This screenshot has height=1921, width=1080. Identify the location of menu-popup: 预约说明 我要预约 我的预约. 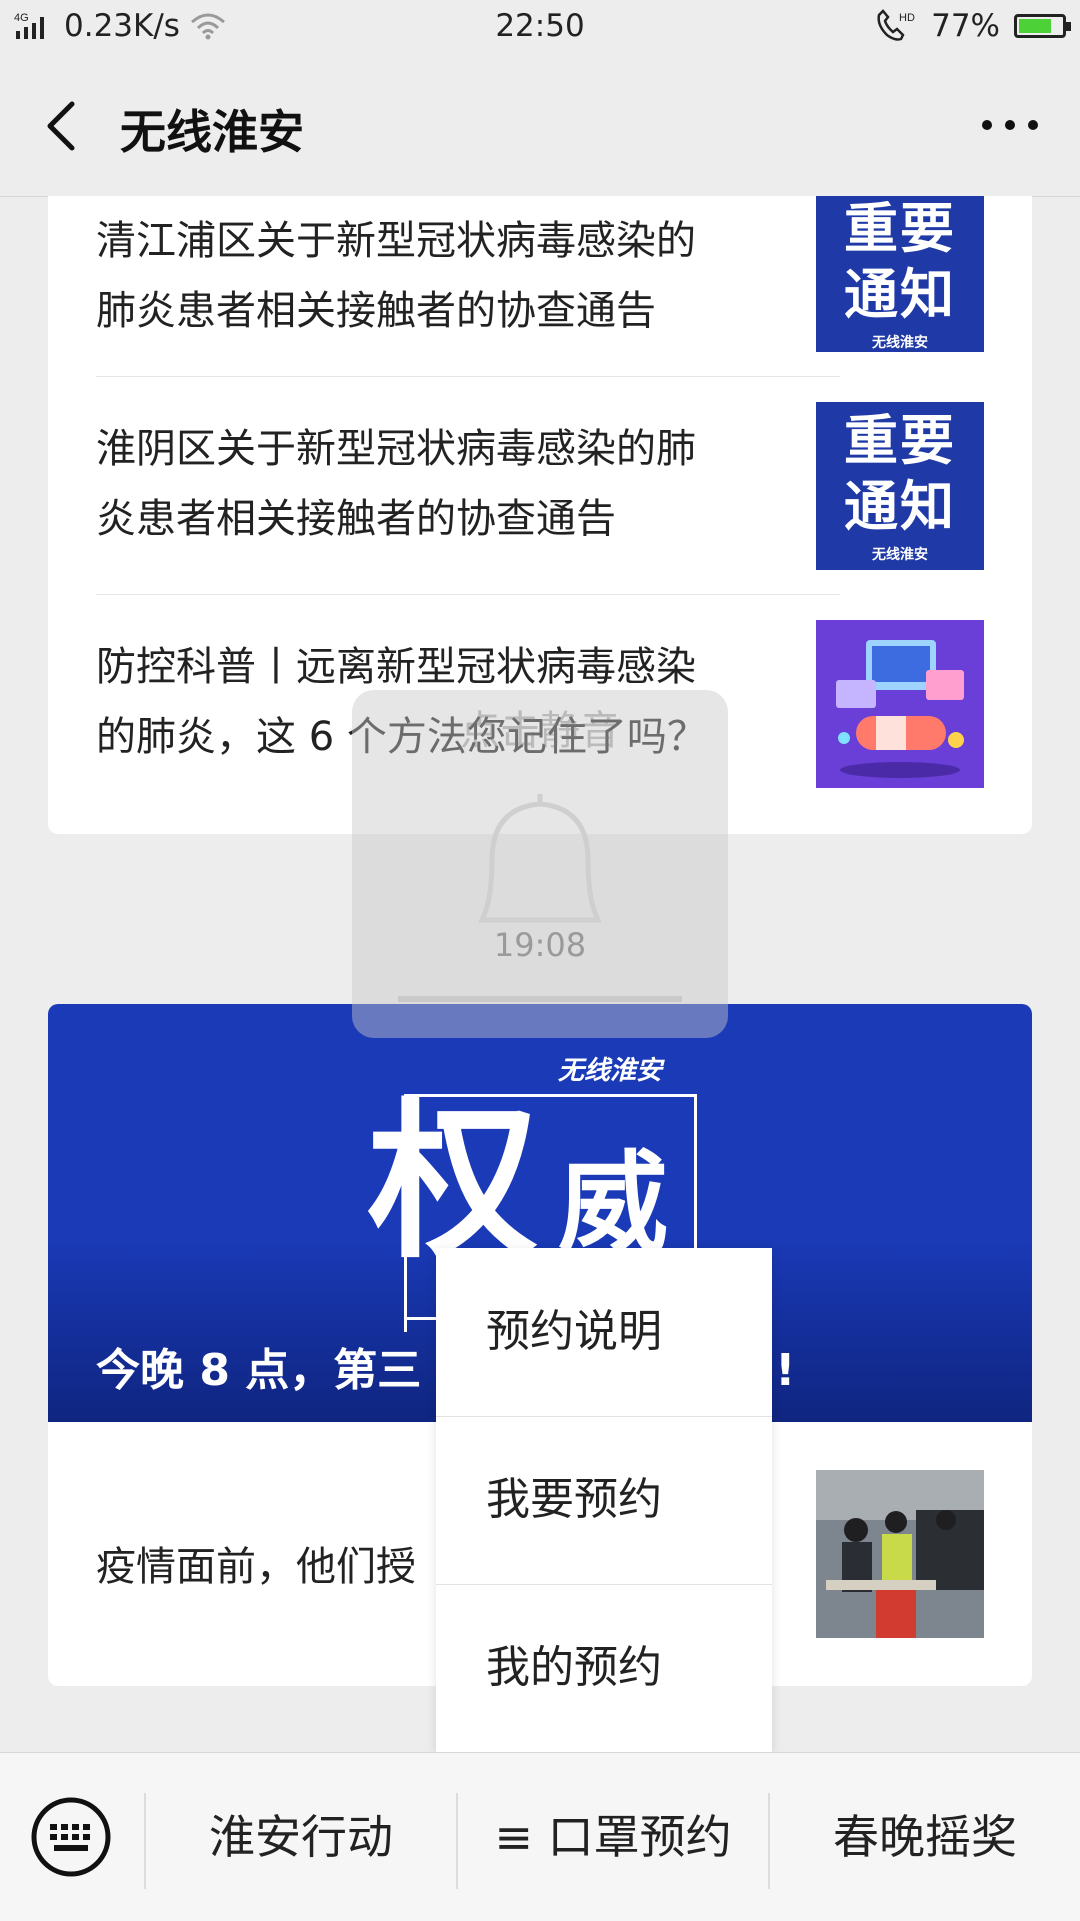
(604, 1500).